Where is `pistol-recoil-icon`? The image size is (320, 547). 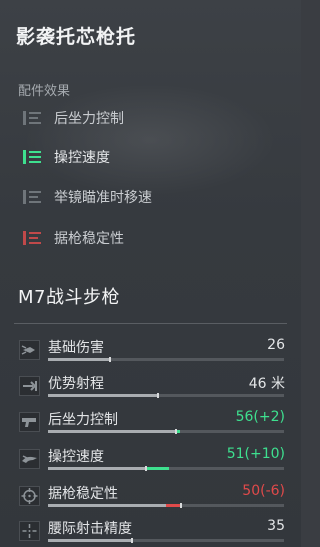 pistol-recoil-icon is located at coordinates (29, 422).